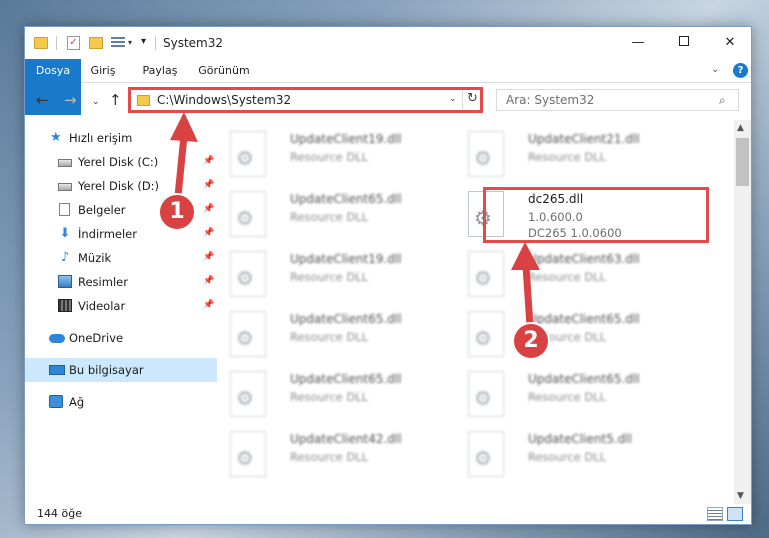 The image size is (769, 538). Describe the element at coordinates (143, 44) in the screenshot. I see `chevron-down-icon: ▾` at that location.